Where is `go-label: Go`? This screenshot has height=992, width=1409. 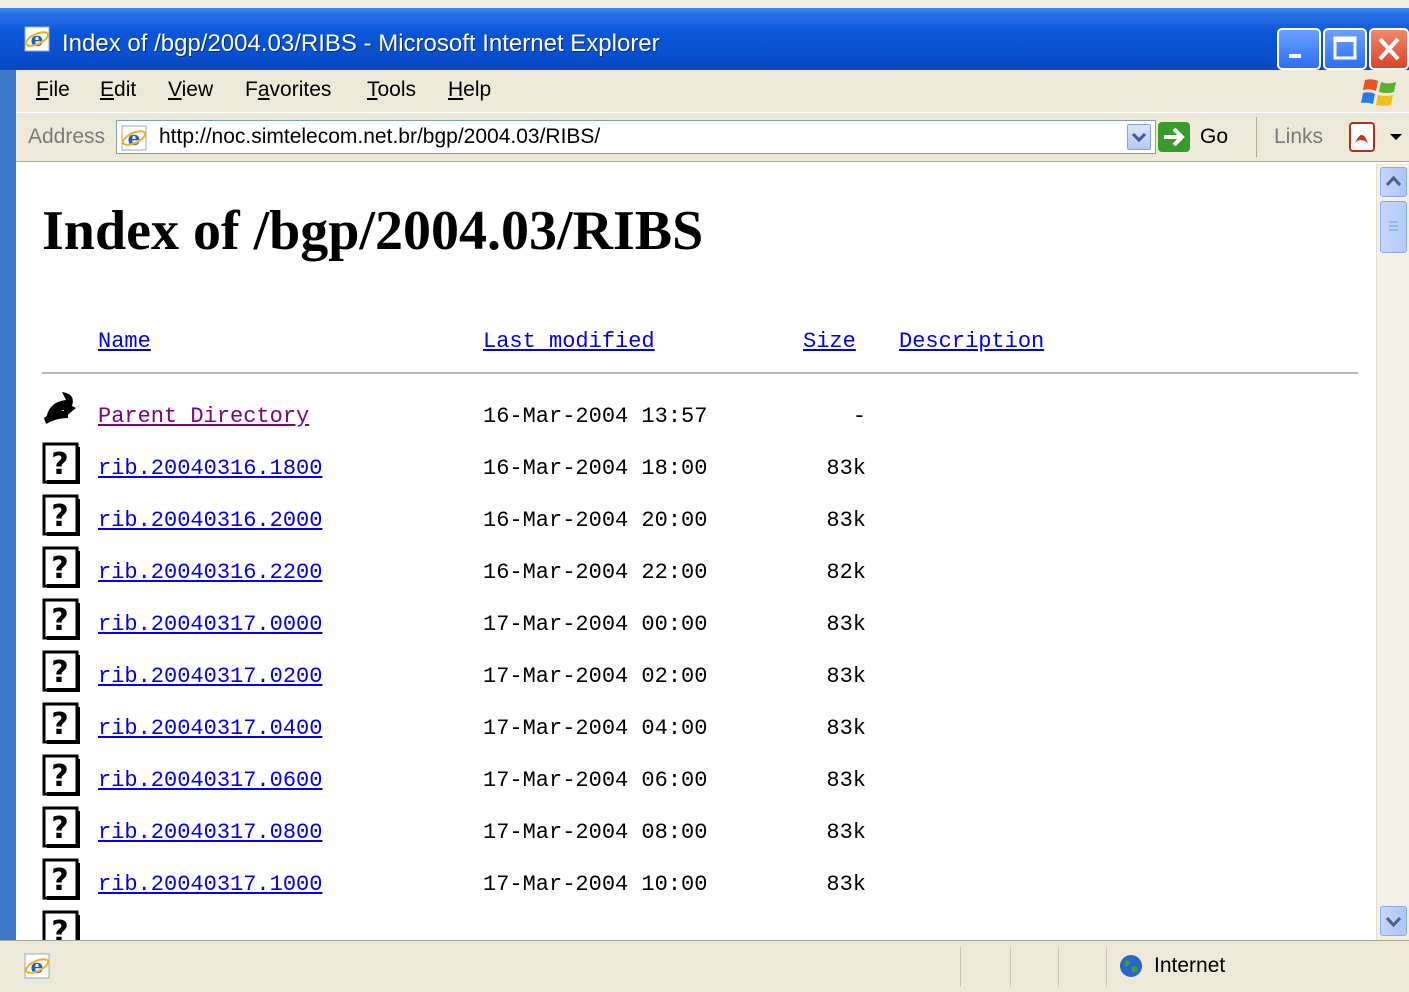
go-label: Go is located at coordinates (1214, 136).